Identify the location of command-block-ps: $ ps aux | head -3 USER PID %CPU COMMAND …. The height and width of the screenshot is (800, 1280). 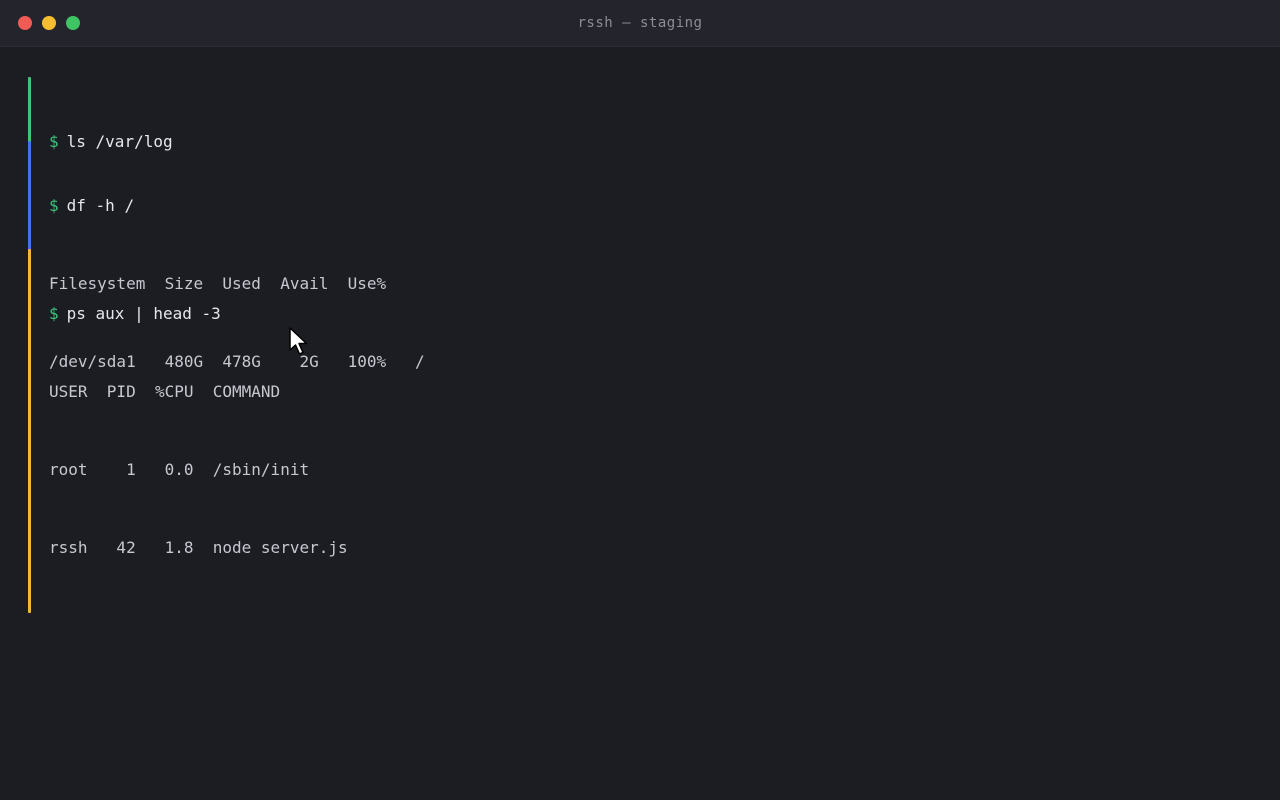
(188, 431).